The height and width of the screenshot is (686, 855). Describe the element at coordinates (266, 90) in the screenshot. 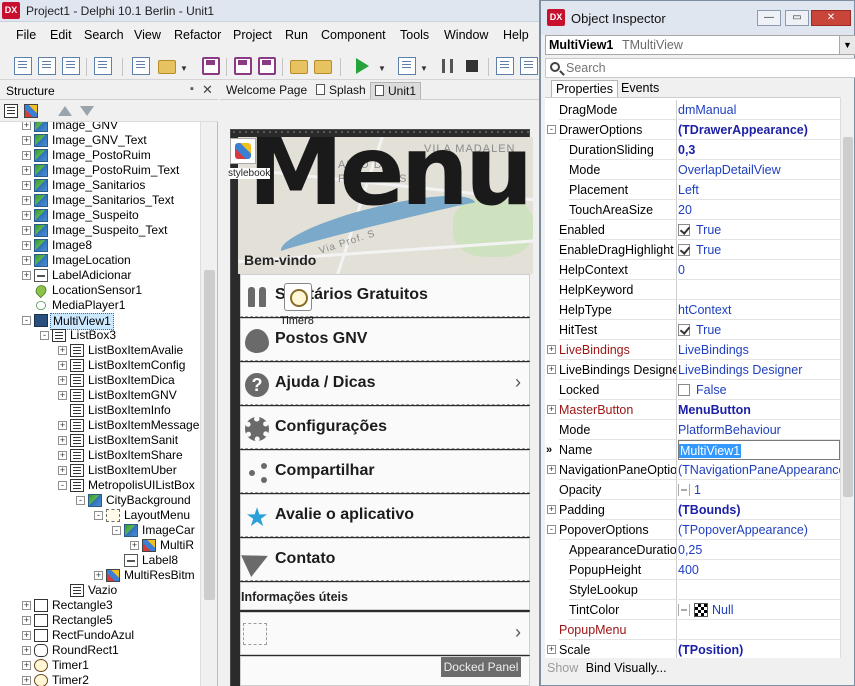

I see `tab-welcome-page: Welcome Page` at that location.